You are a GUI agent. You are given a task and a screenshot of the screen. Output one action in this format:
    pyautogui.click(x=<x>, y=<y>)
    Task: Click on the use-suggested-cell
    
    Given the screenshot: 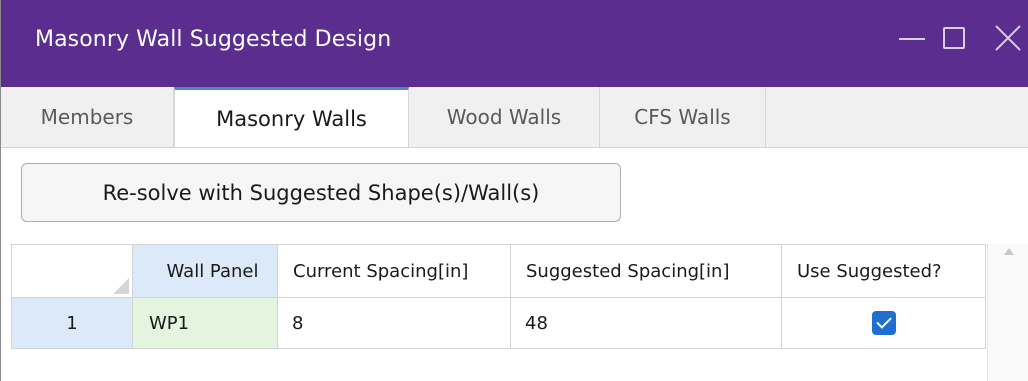 What is the action you would take?
    pyautogui.click(x=883, y=323)
    